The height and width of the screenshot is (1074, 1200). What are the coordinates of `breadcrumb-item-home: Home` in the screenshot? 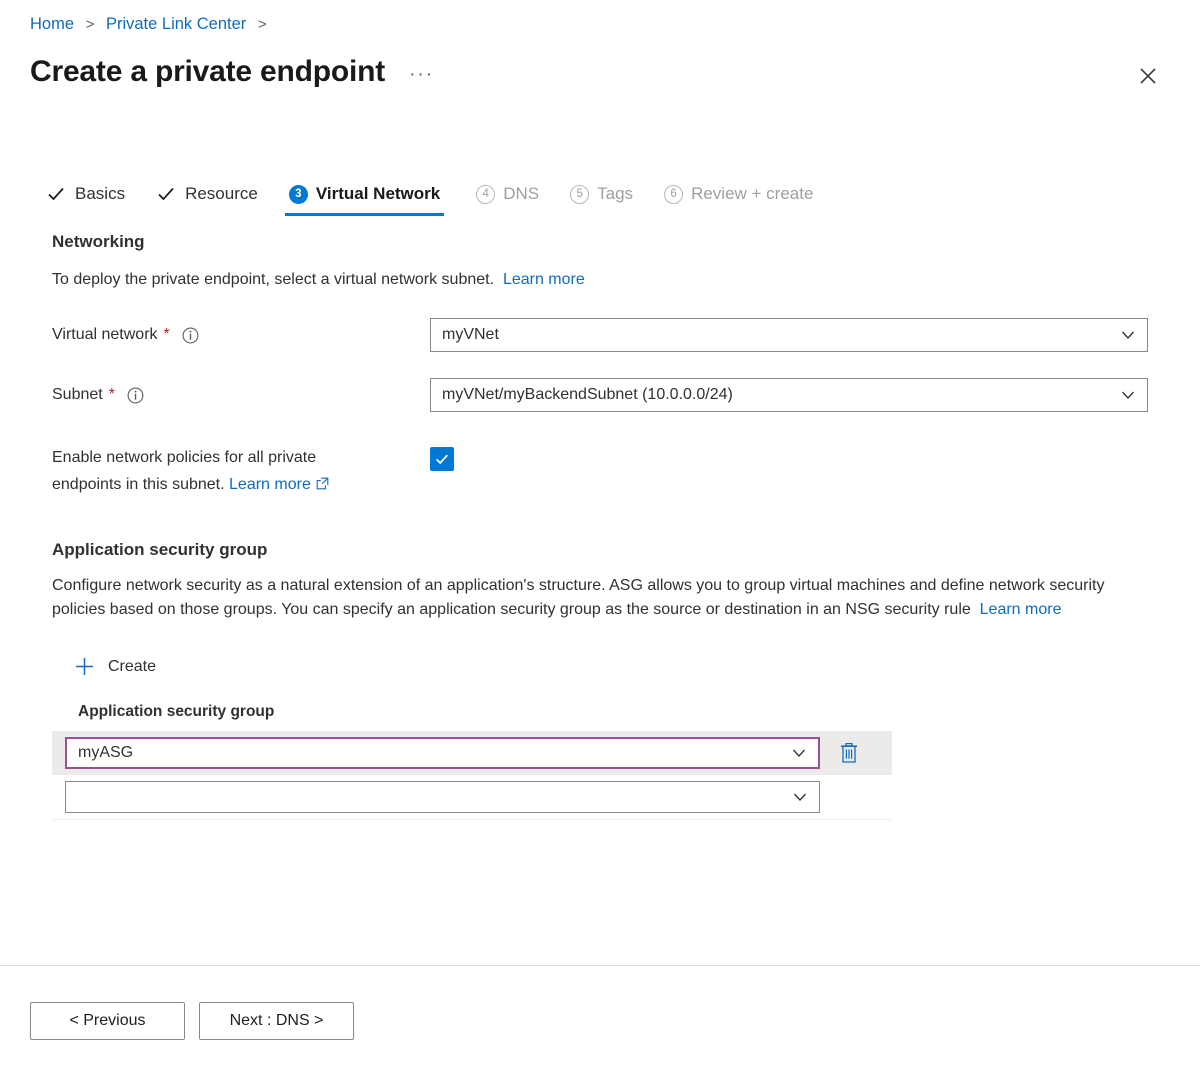 It's located at (52, 24).